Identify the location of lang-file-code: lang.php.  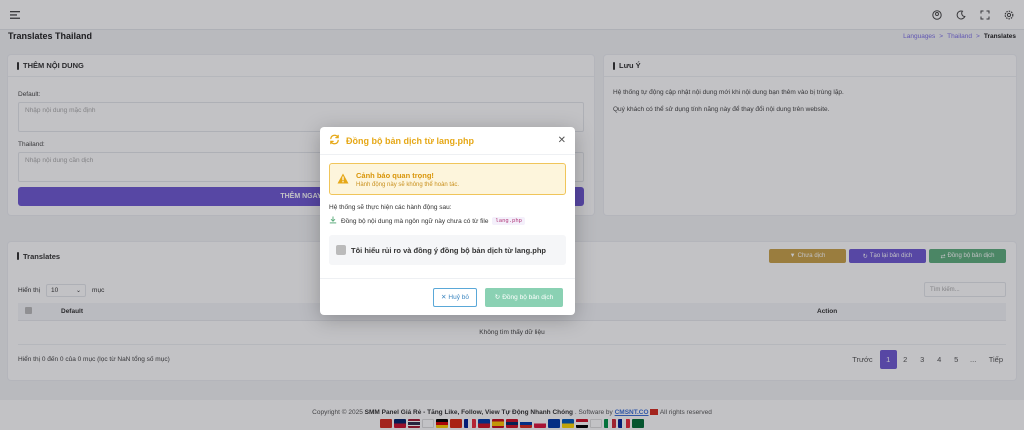
(508, 221).